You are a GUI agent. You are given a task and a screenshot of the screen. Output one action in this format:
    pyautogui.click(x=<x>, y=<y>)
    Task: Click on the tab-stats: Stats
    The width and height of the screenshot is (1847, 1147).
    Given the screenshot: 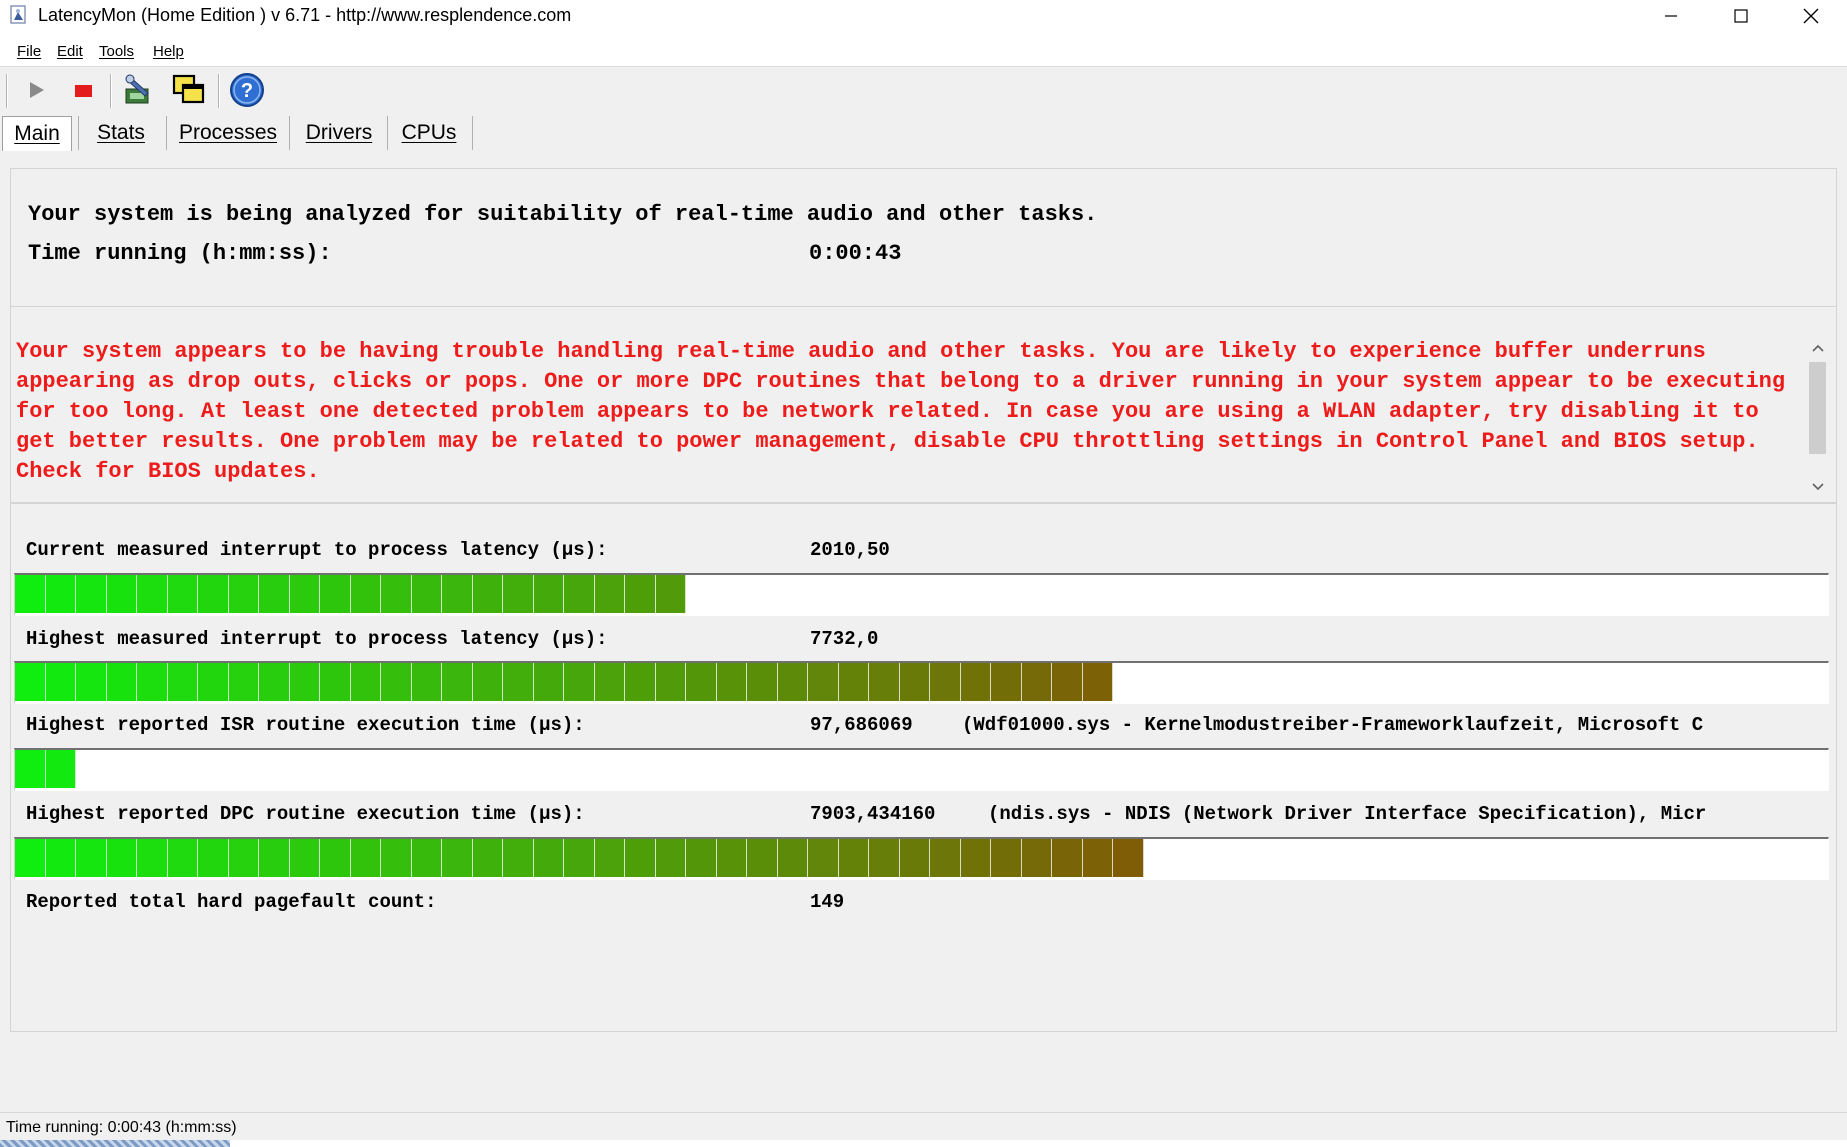 What is the action you would take?
    pyautogui.click(x=121, y=133)
    